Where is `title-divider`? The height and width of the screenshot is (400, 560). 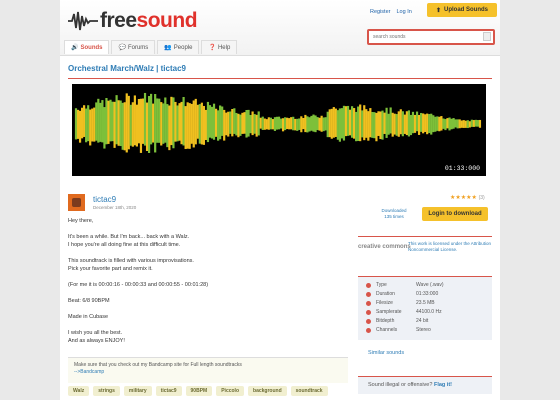 title-divider is located at coordinates (280, 78).